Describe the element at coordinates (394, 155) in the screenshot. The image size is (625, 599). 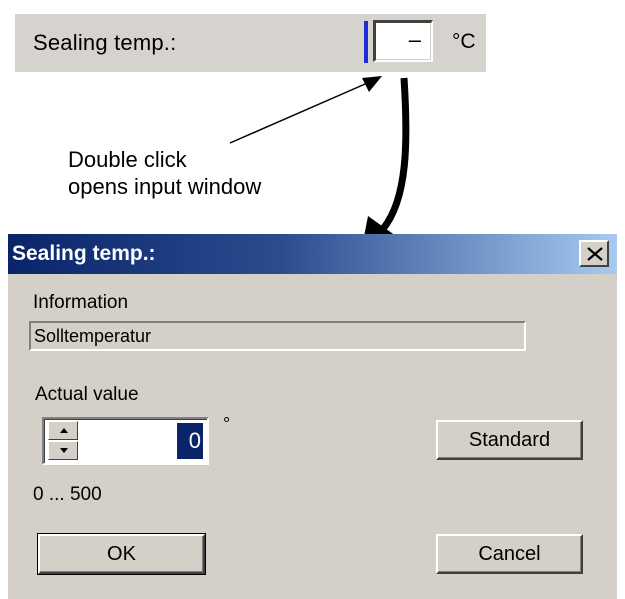
I see `curved-arrow` at that location.